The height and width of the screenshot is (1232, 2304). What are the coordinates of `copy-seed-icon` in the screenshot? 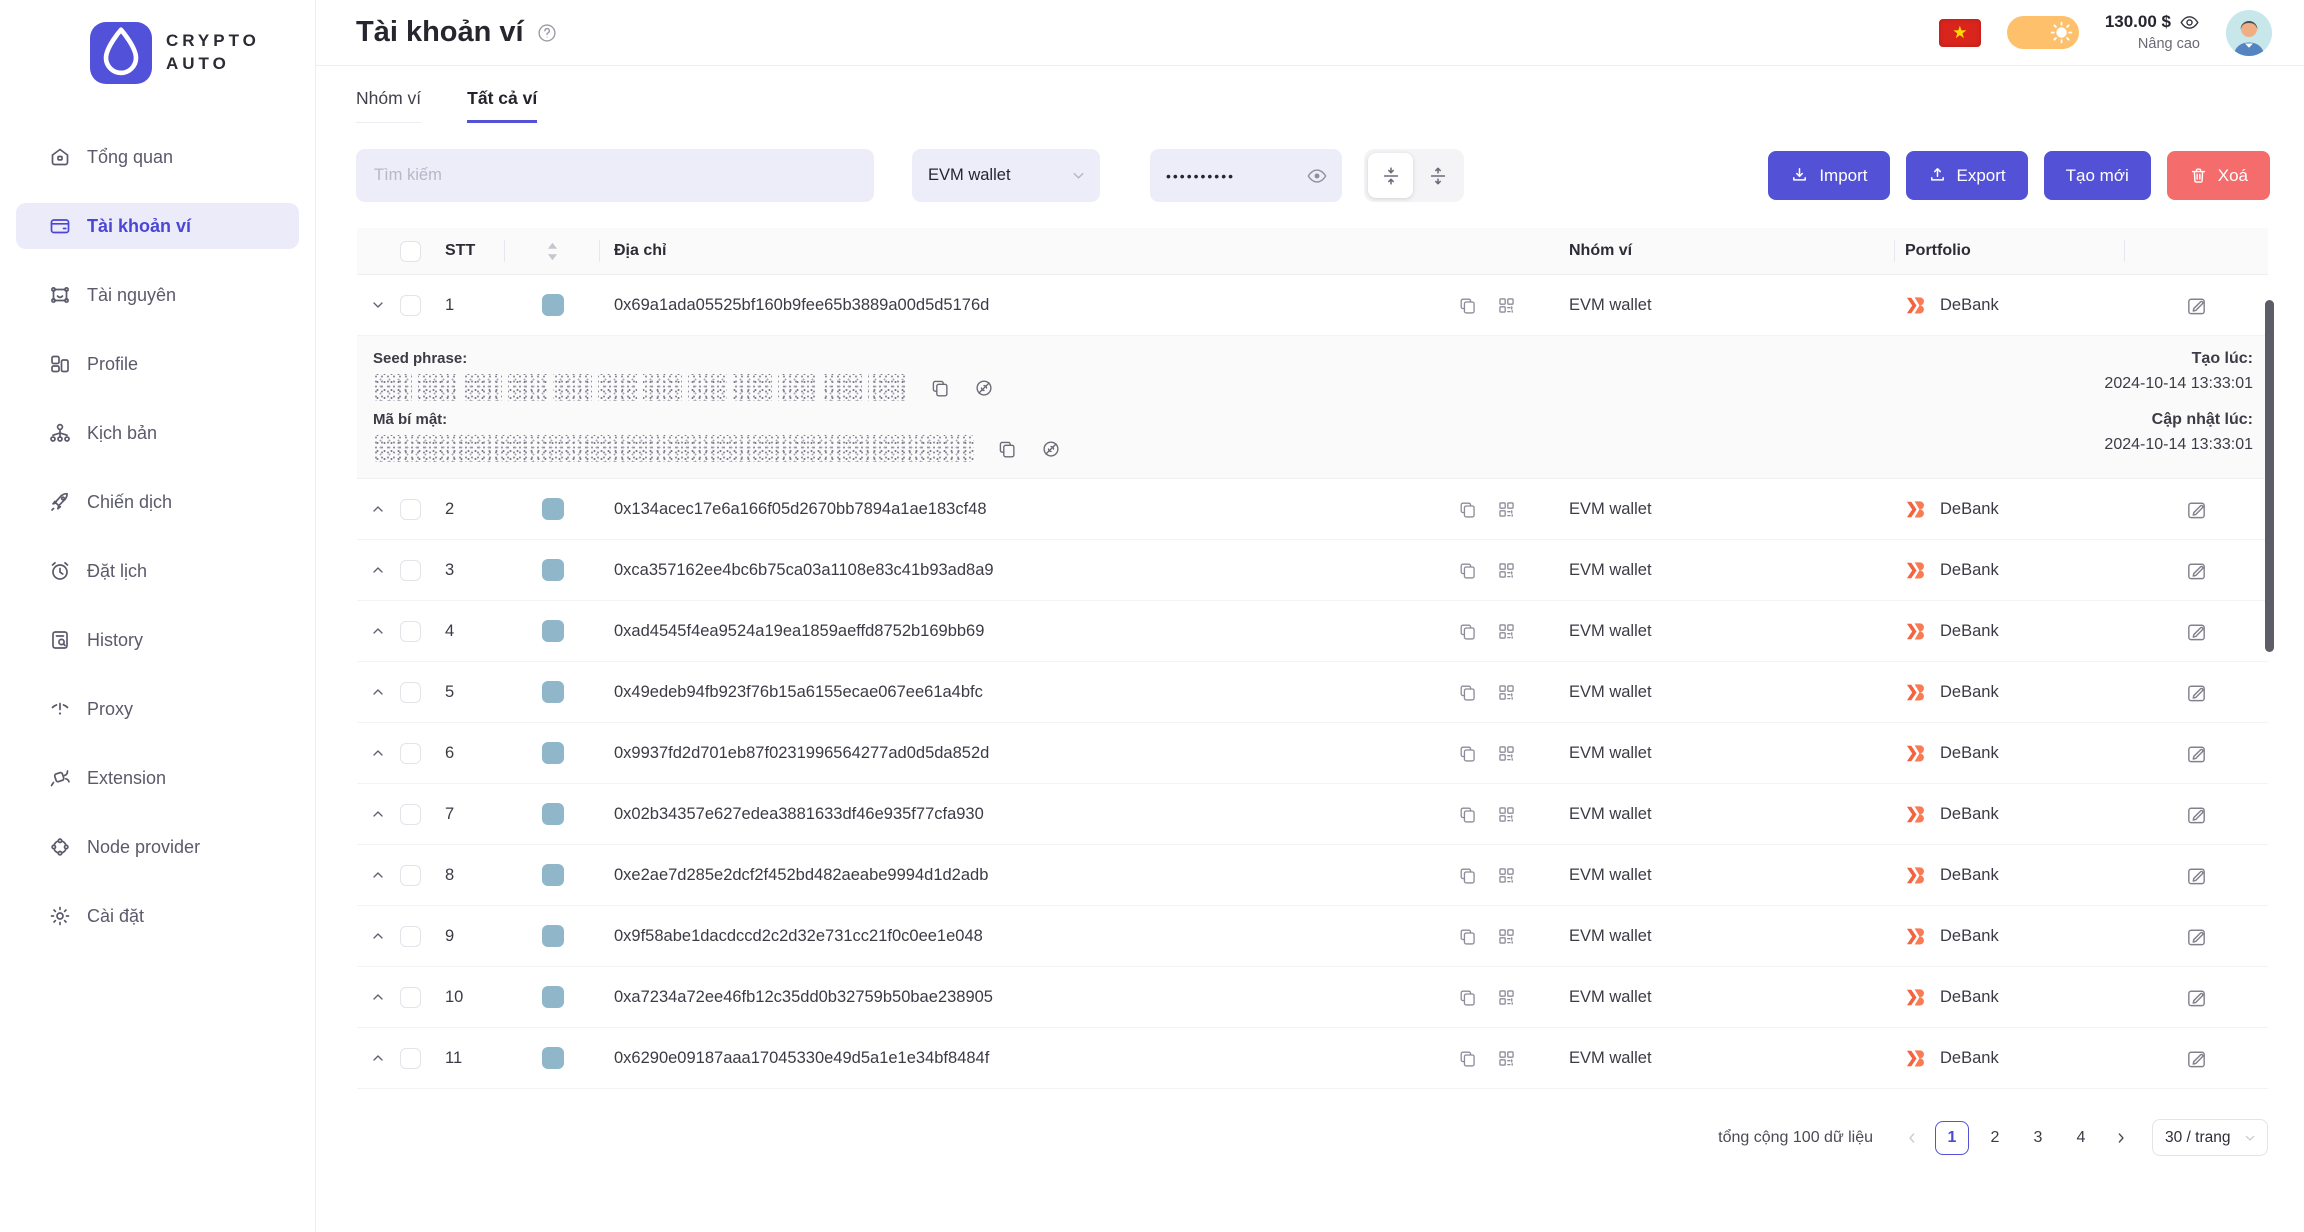 It's located at (940, 388).